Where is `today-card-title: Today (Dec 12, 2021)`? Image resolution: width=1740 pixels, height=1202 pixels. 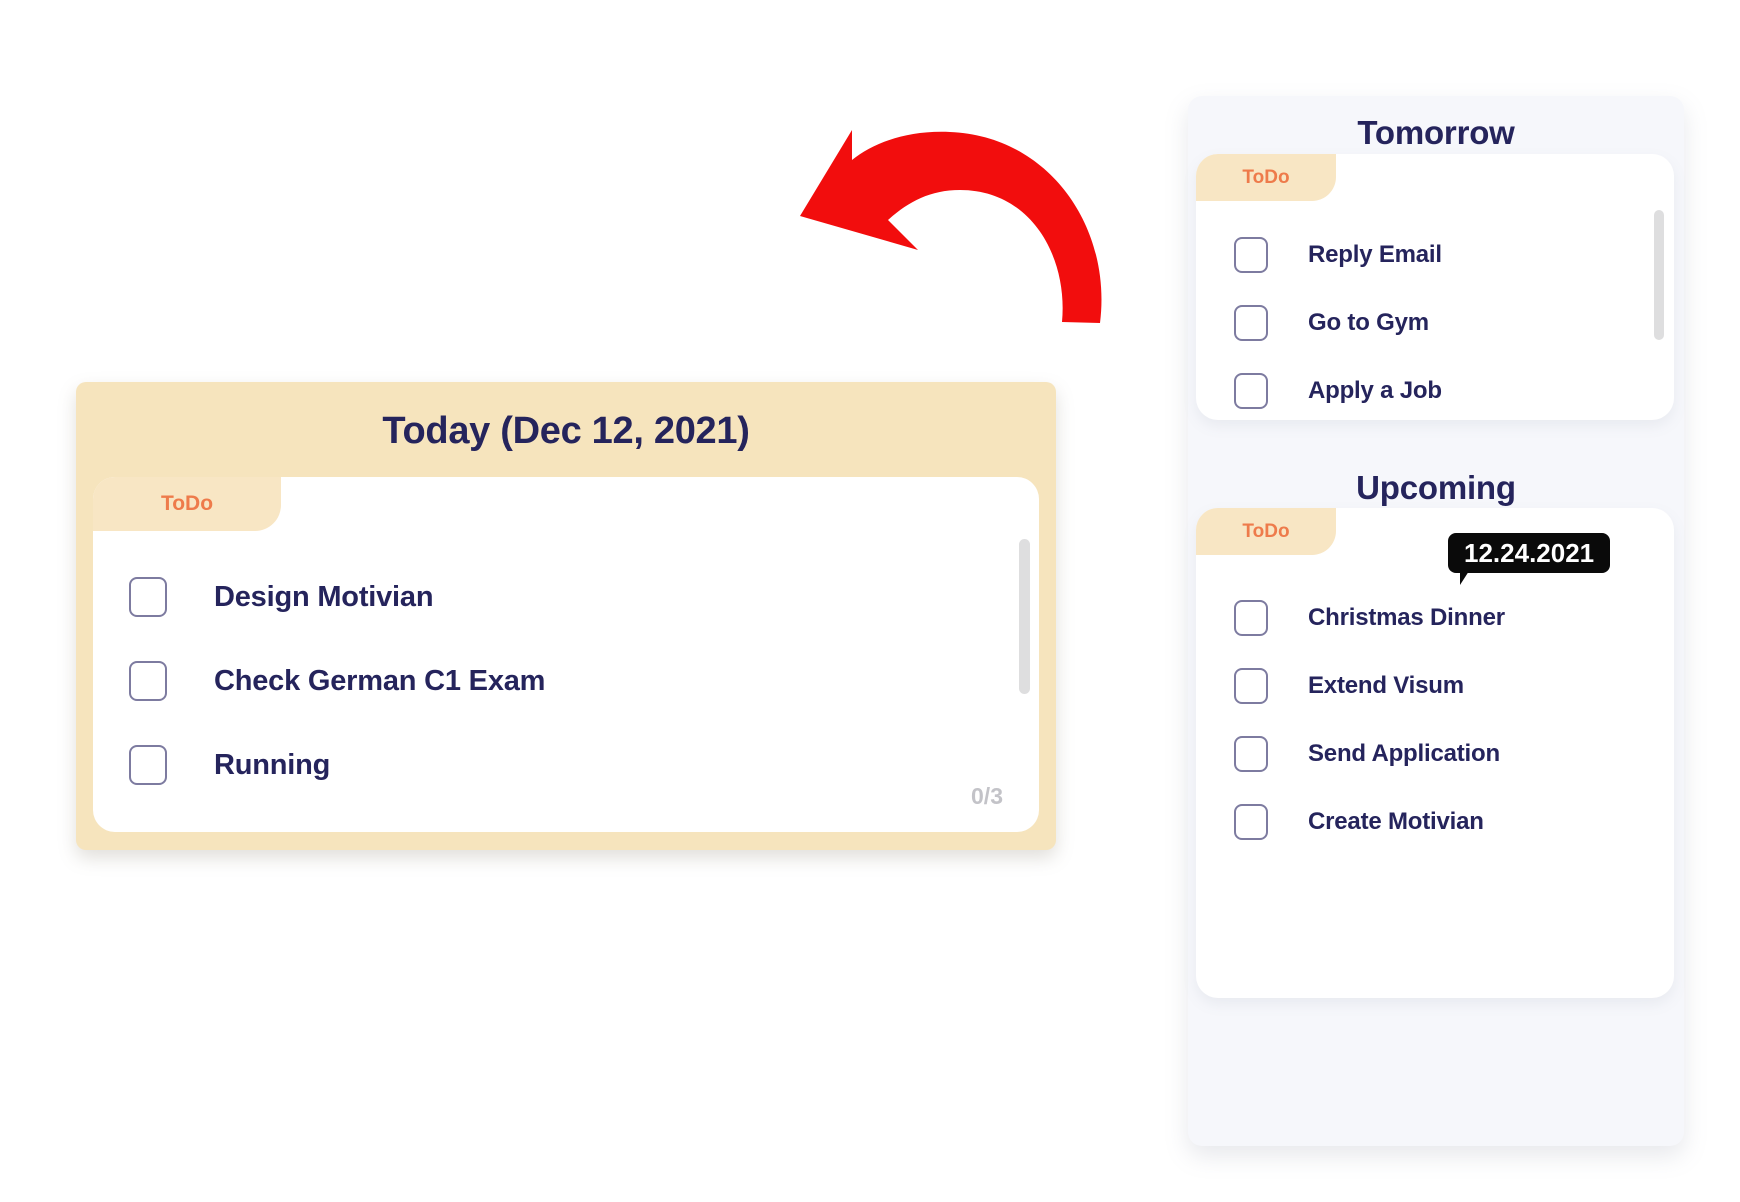 today-card-title: Today (Dec 12, 2021) is located at coordinates (566, 431).